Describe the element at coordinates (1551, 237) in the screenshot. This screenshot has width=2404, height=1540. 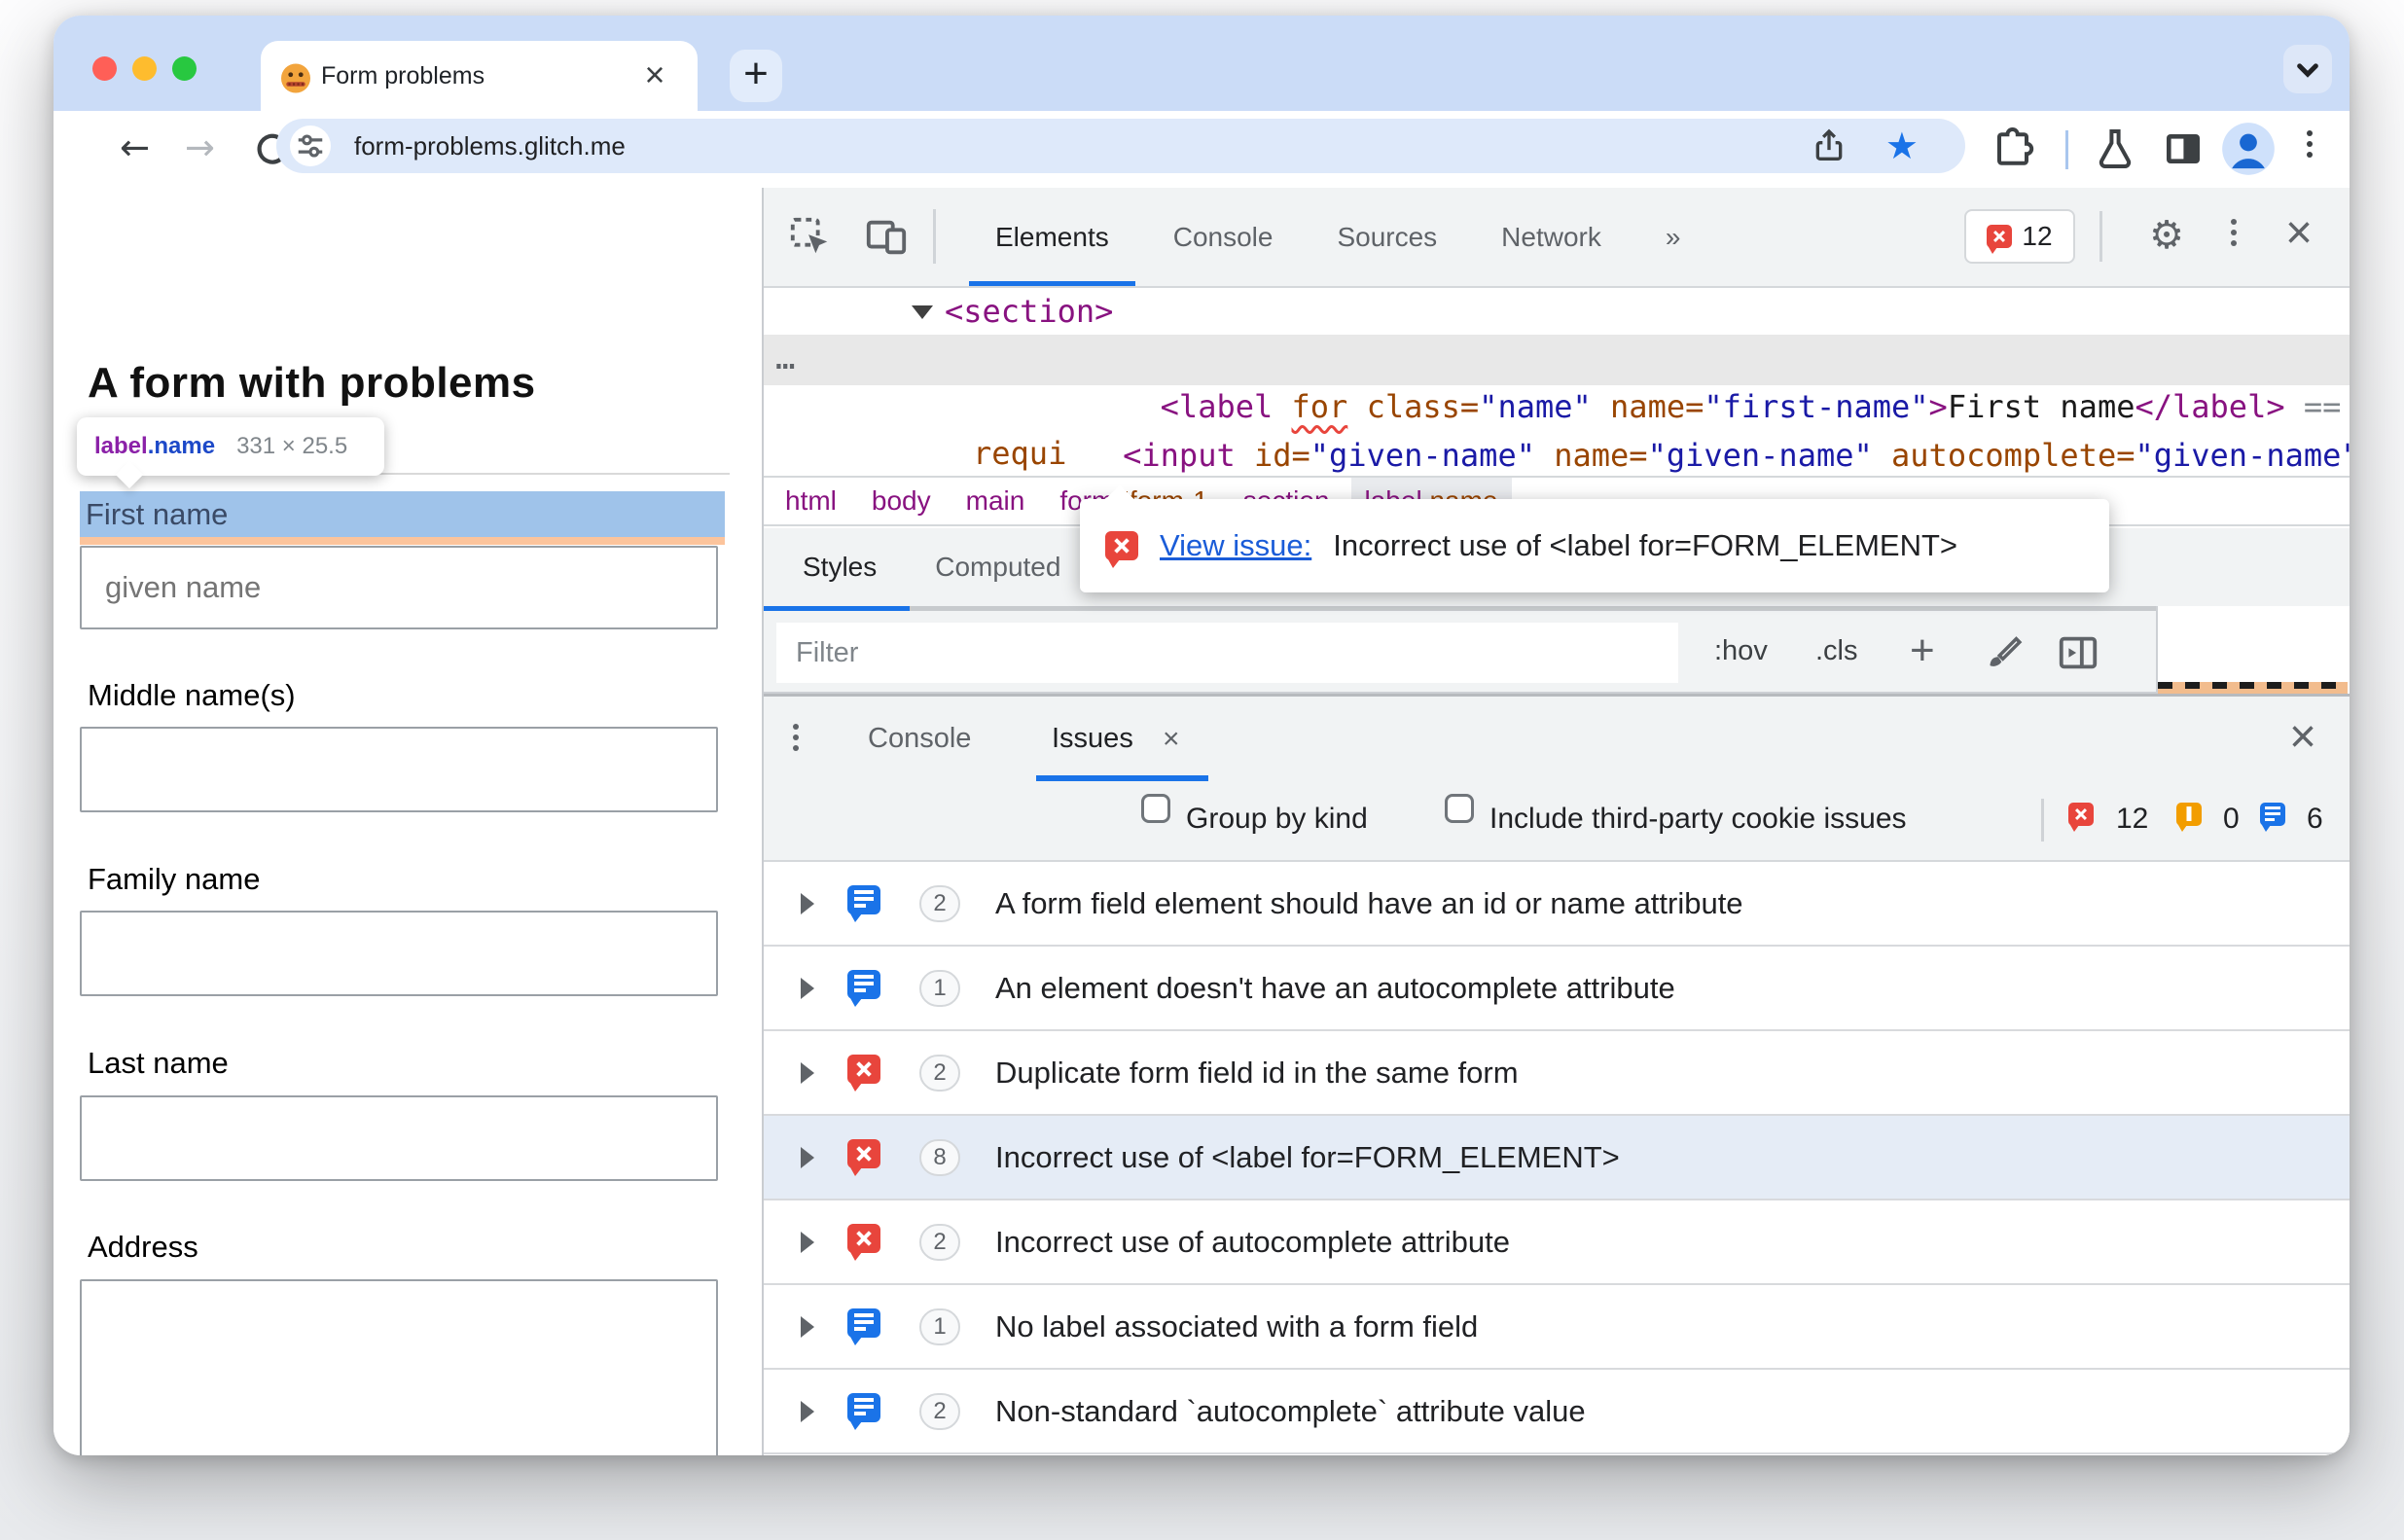
I see `tab-network: Network` at that location.